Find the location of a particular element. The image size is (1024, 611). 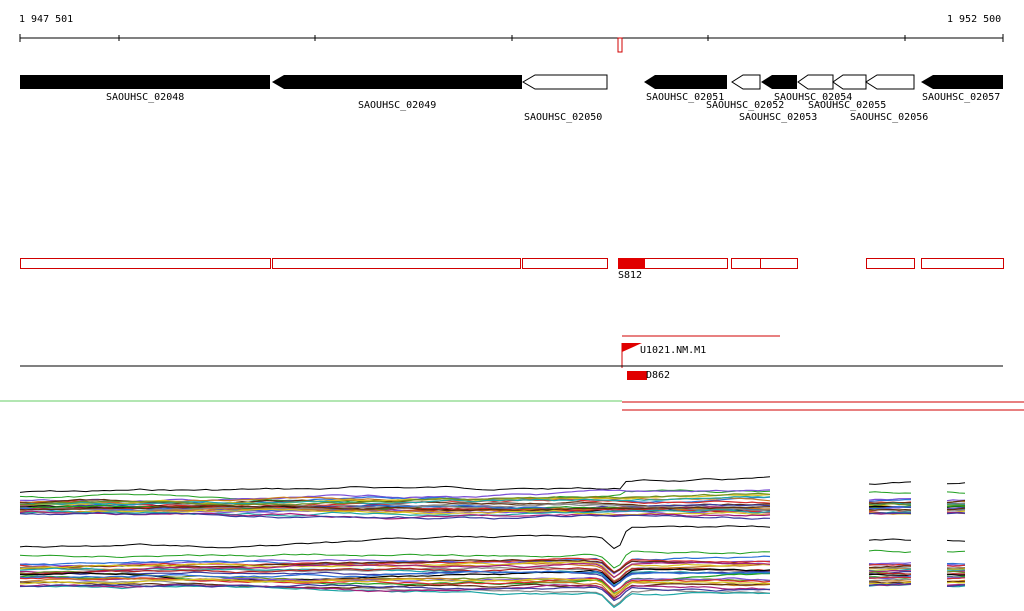

coordinate-ruler is located at coordinates (511, 43).